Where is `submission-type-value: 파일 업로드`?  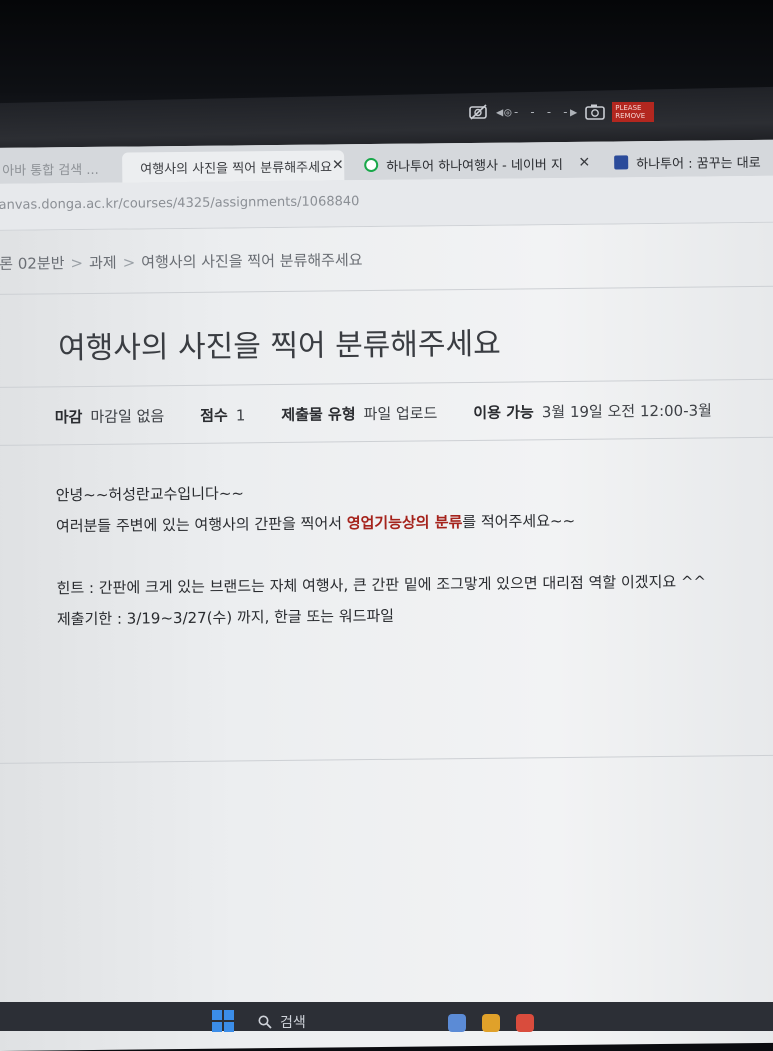
submission-type-value: 파일 업로드 is located at coordinates (400, 414).